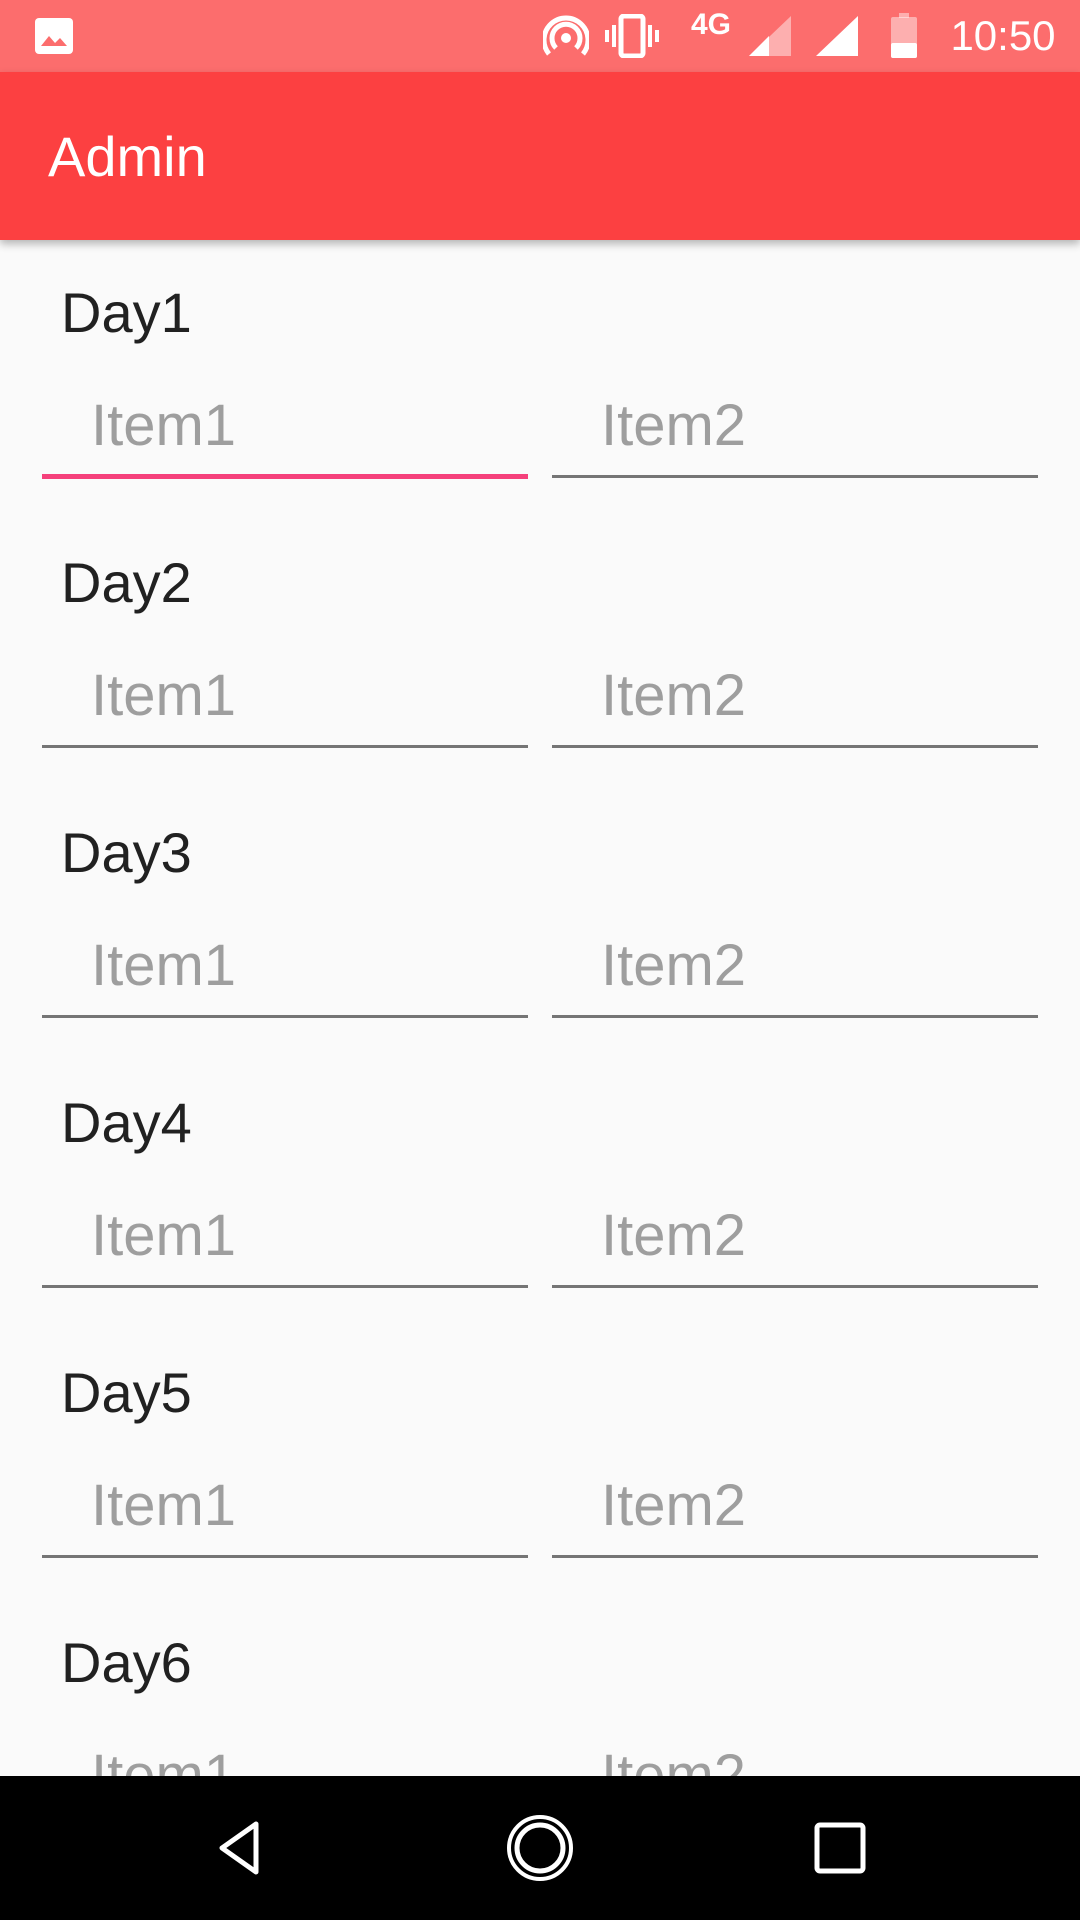  I want to click on status-time: 10:50, so click(1003, 36).